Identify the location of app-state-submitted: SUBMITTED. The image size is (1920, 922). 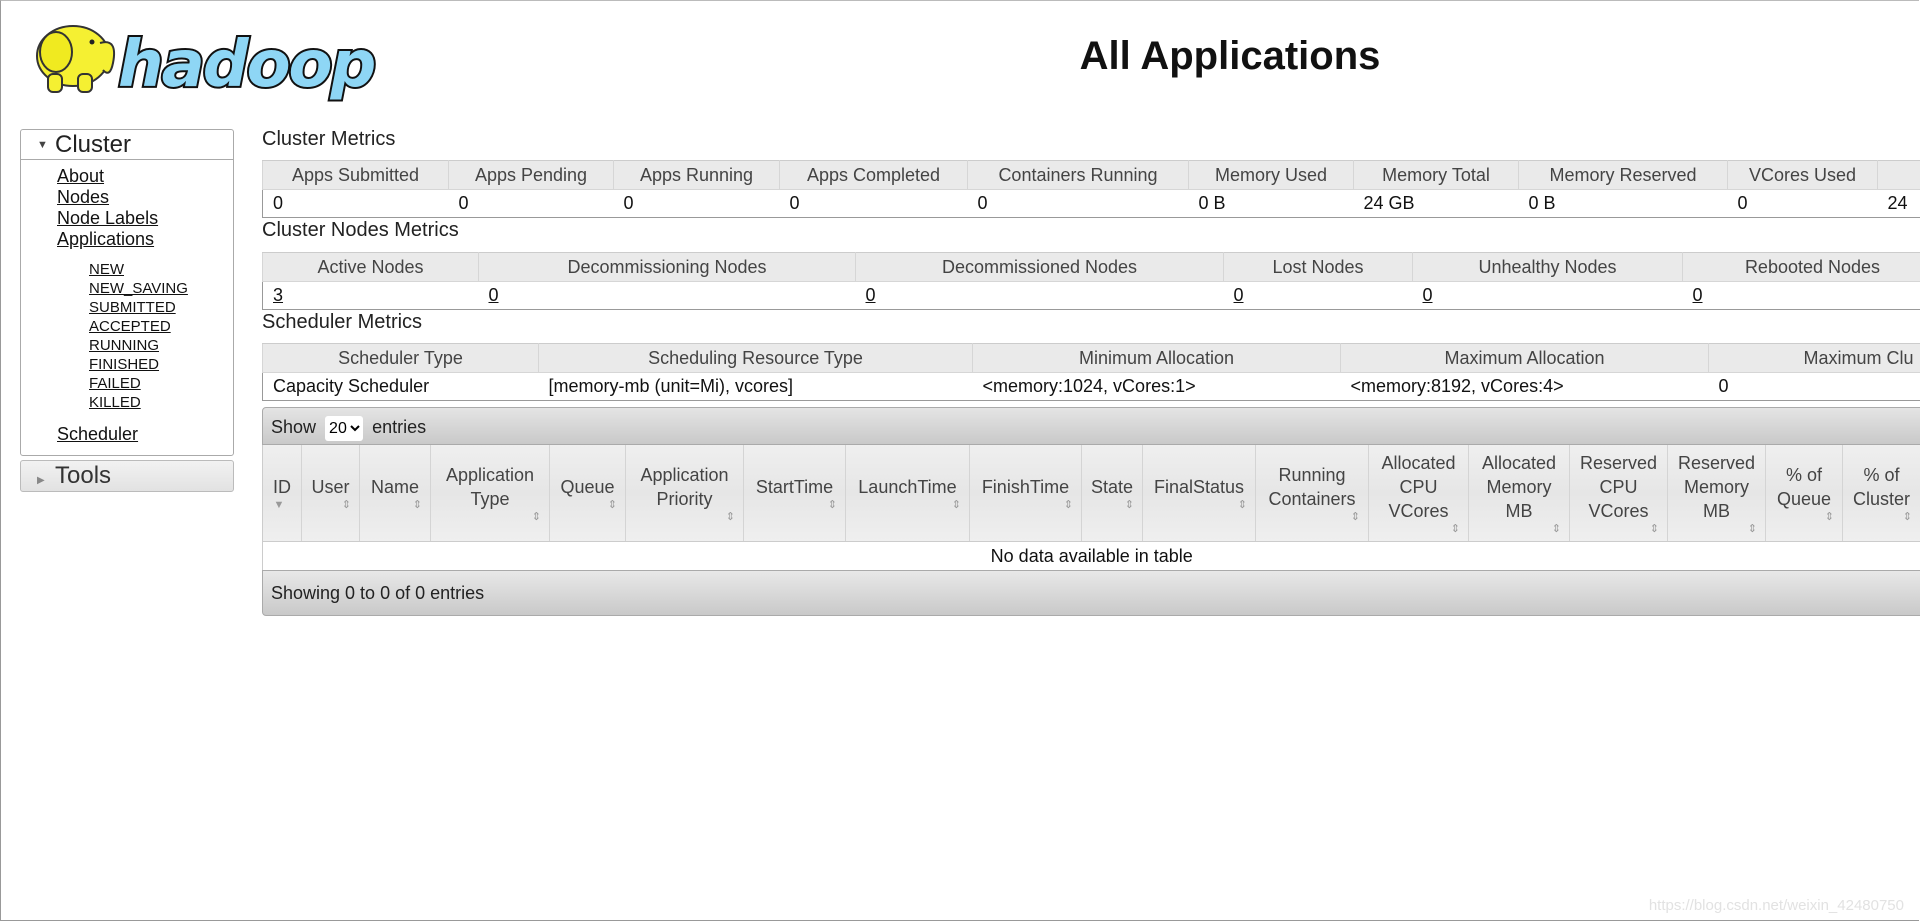
(161, 307).